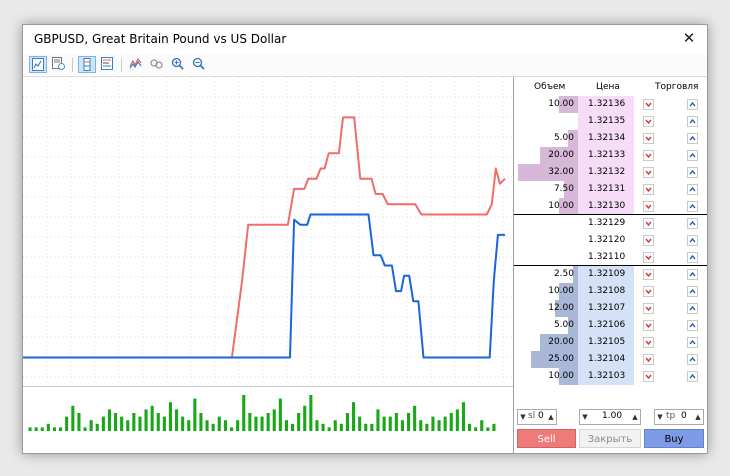  I want to click on ask-row: 20.00 1.32133, so click(610, 155).